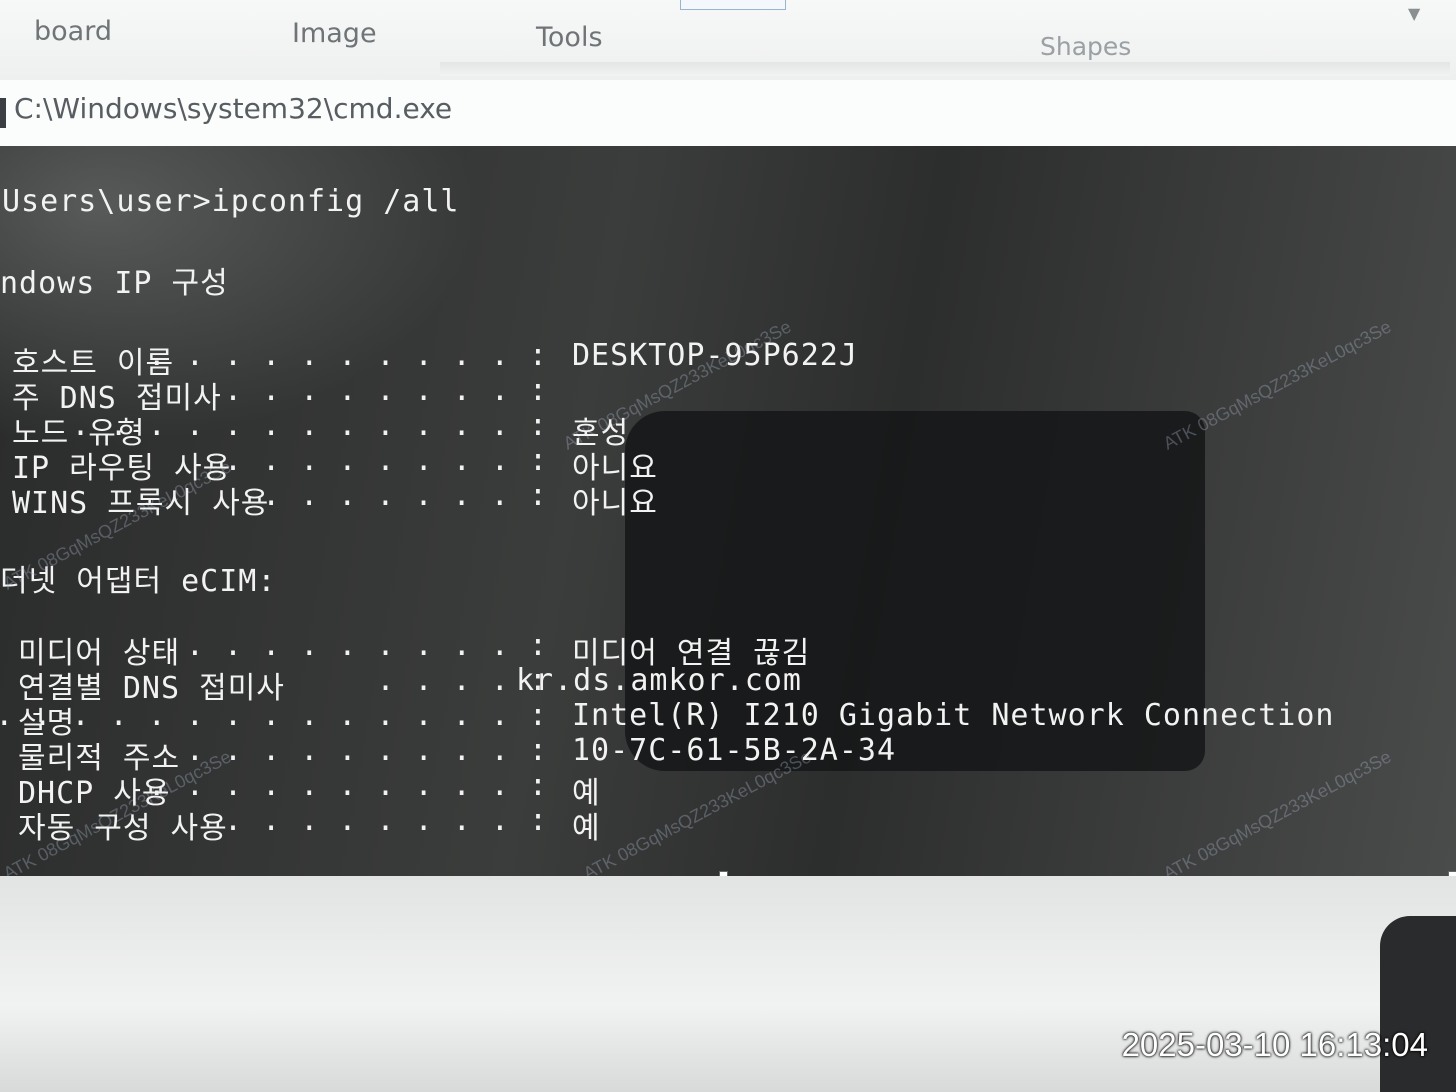 Image resolution: width=1456 pixels, height=1092 pixels. I want to click on config-value: 10-7C-61-5B-2A-34, so click(734, 750).